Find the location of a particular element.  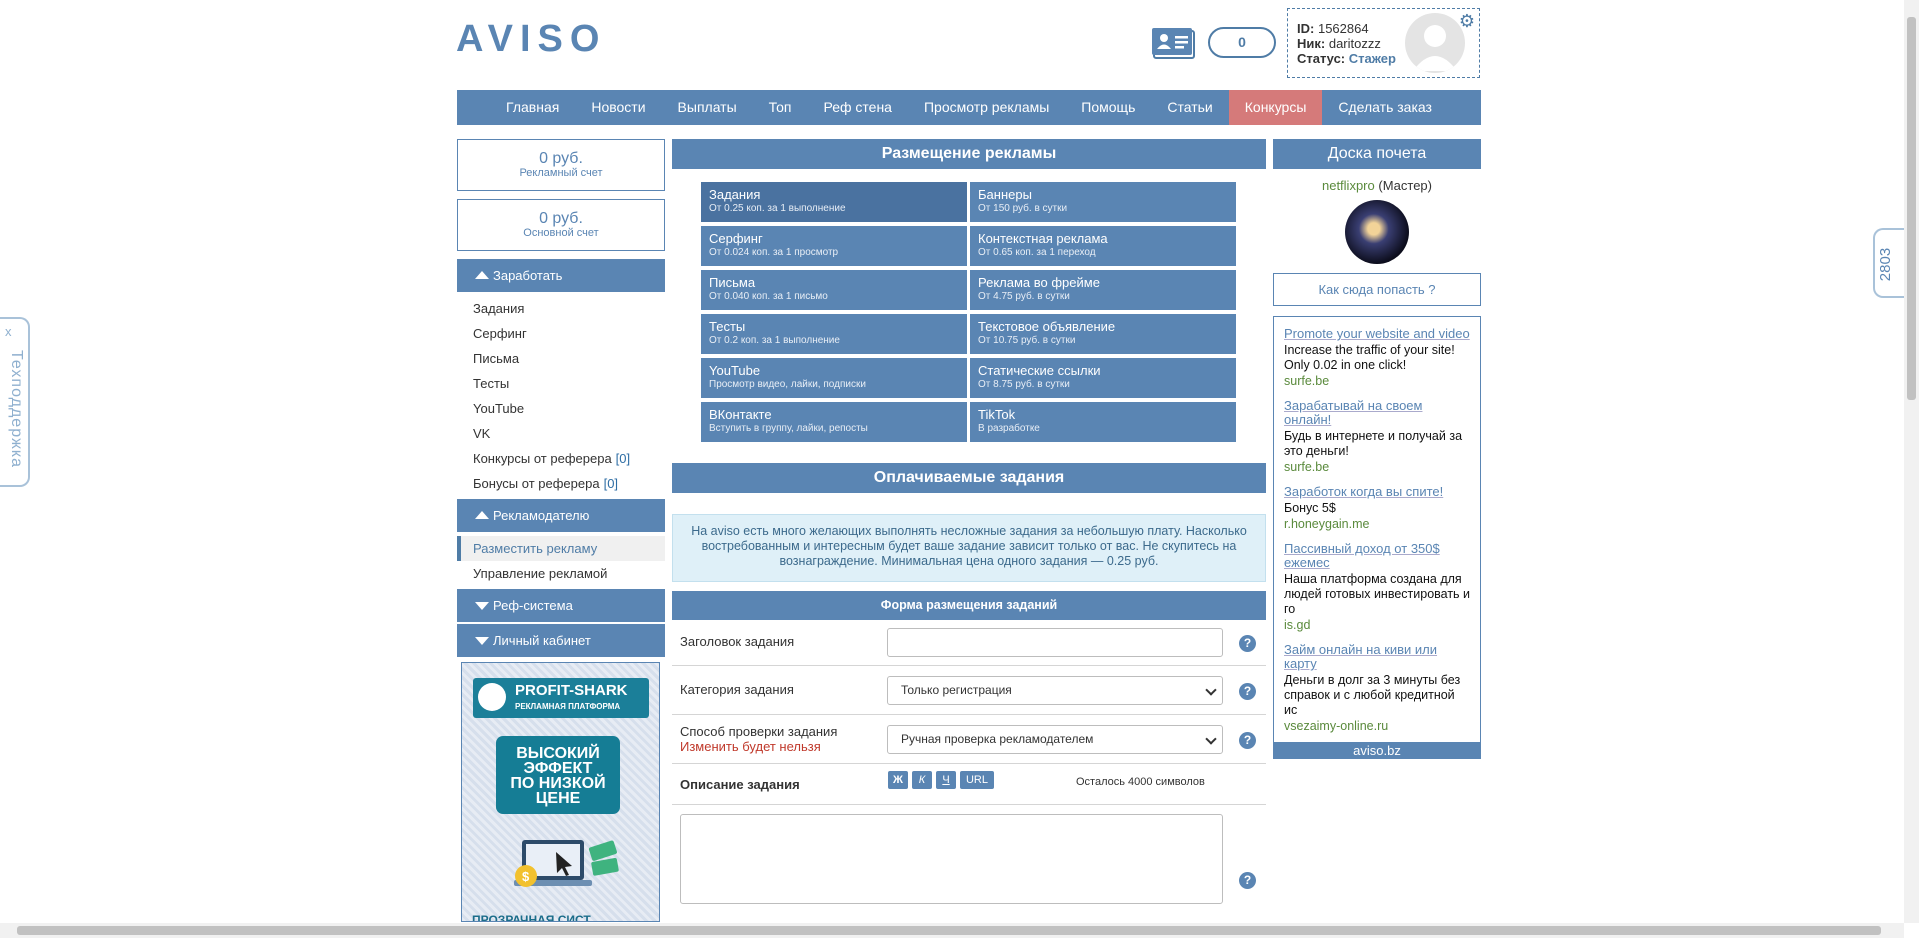

description-textarea is located at coordinates (951, 859).